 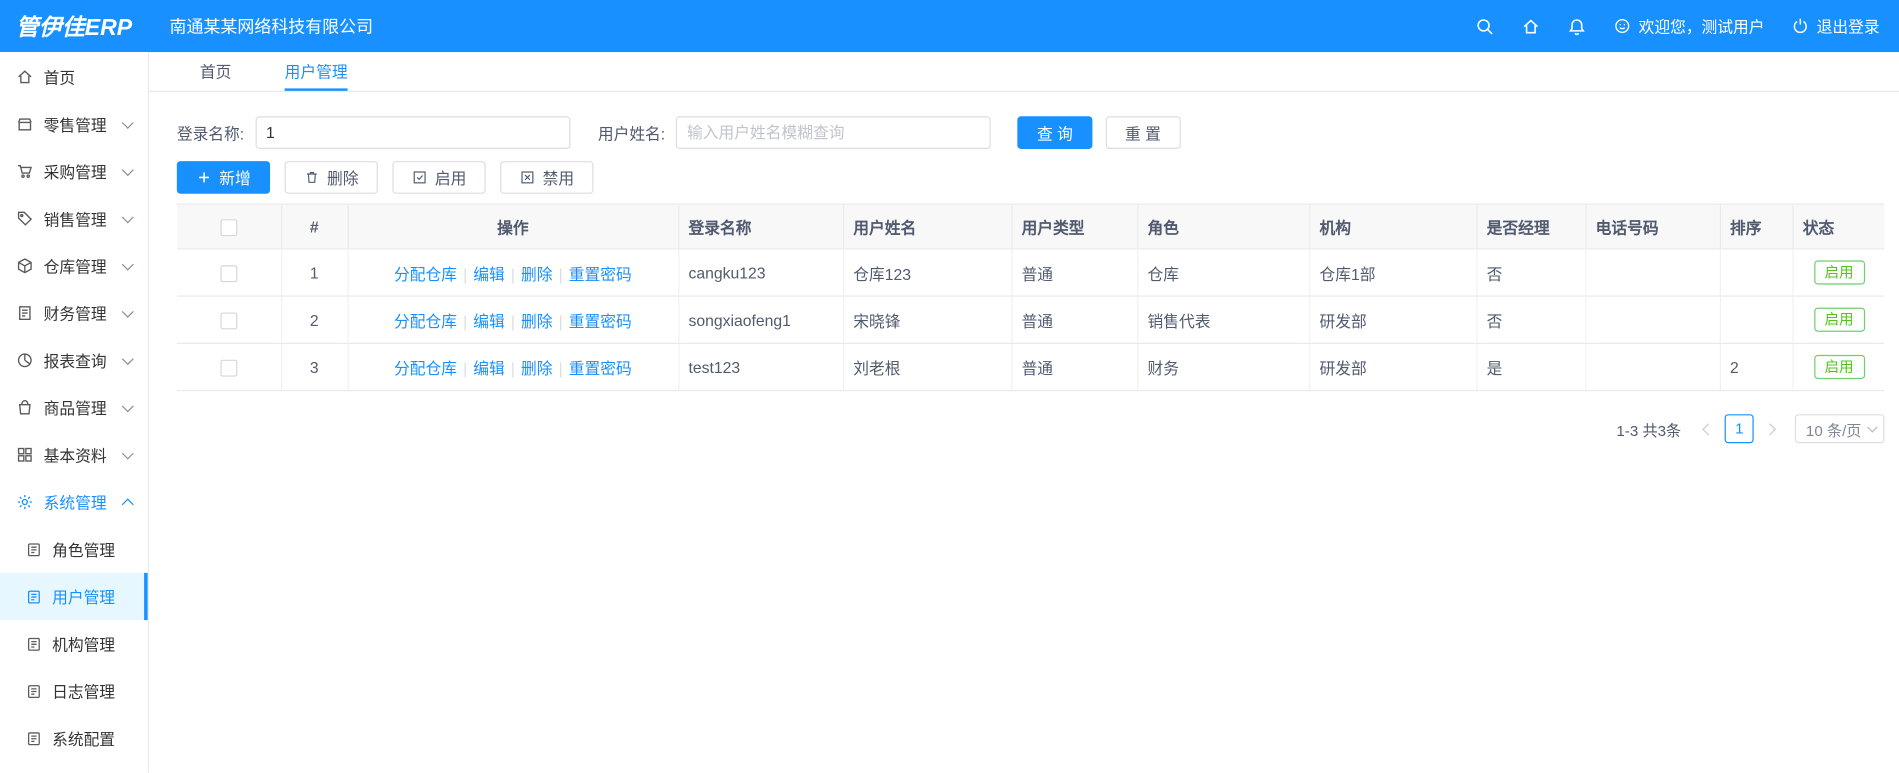 What do you see at coordinates (314, 320) in the screenshot?
I see `row-index: 2` at bounding box center [314, 320].